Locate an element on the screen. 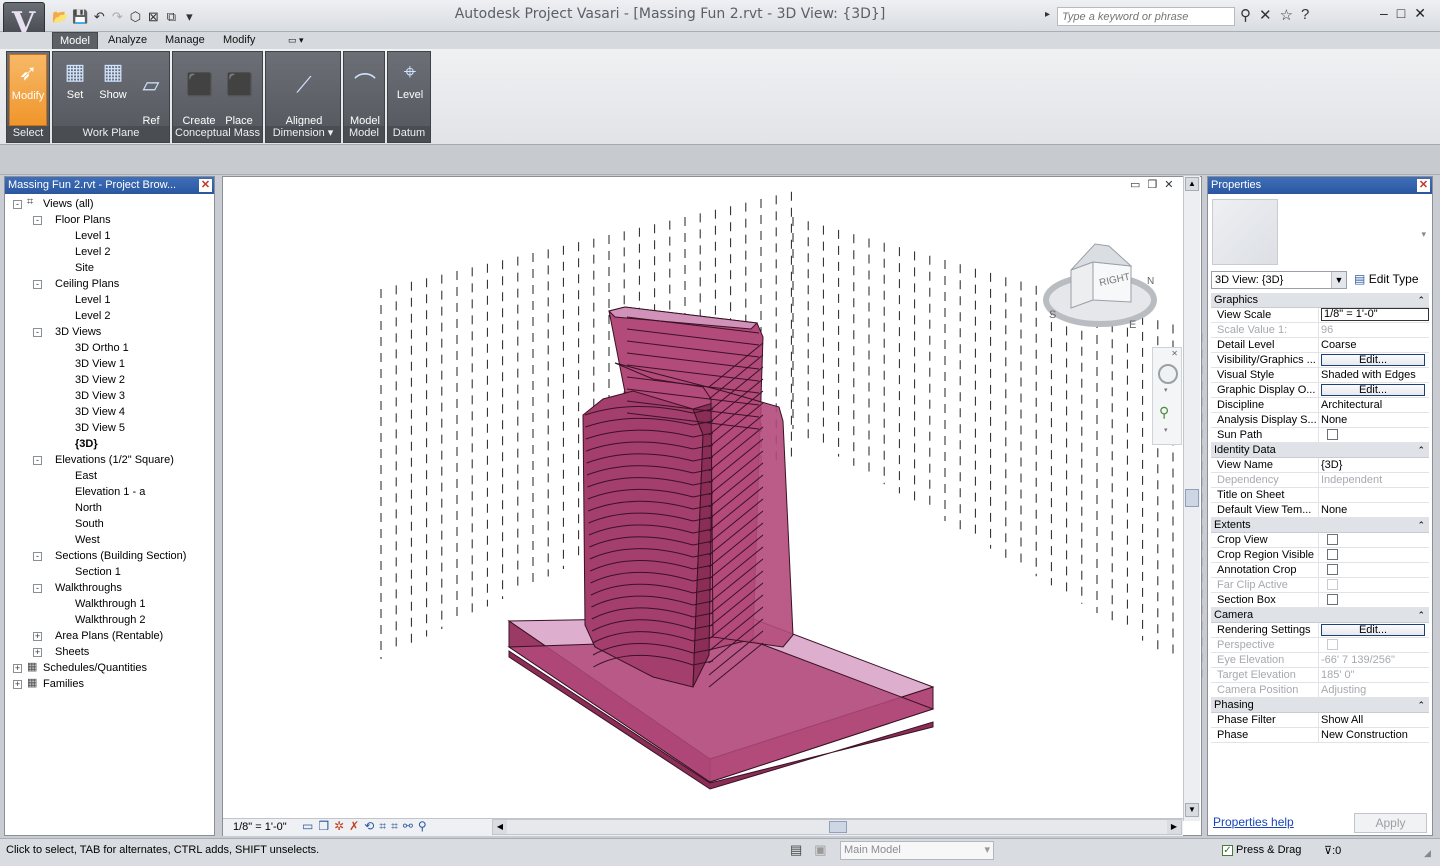  worksharing-icon: ▤ is located at coordinates (796, 850).